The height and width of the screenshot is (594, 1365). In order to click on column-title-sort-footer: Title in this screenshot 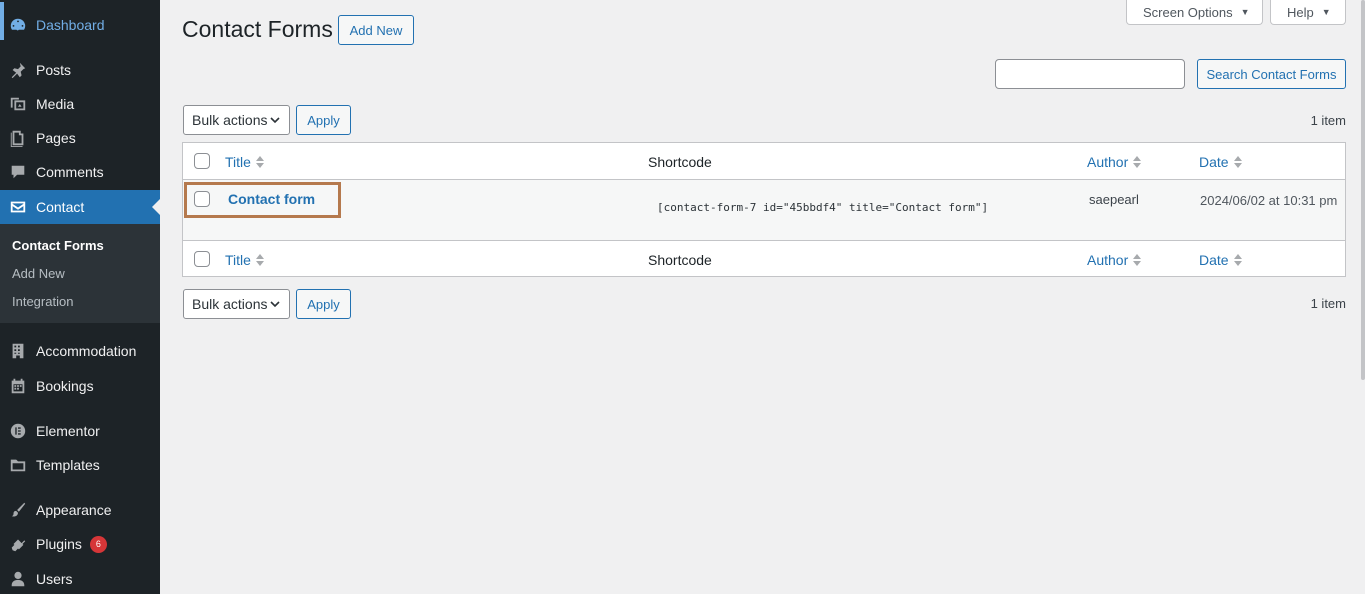, I will do `click(244, 260)`.